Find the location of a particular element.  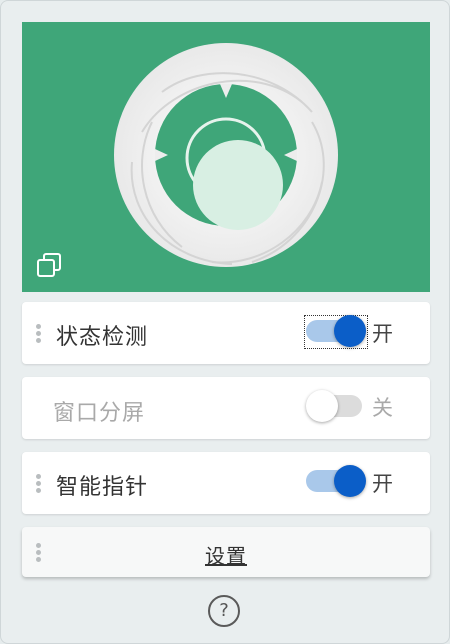

row-split-screen: 窗口分屏 关 is located at coordinates (226, 408).